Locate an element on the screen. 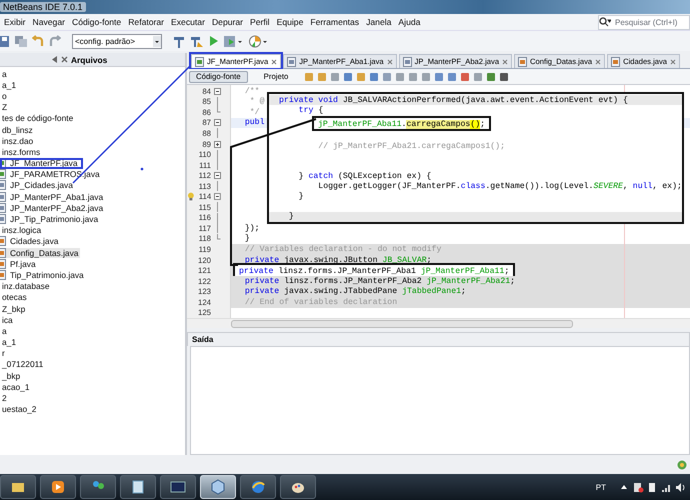  menu-item: Ajuda is located at coordinates (409, 22).